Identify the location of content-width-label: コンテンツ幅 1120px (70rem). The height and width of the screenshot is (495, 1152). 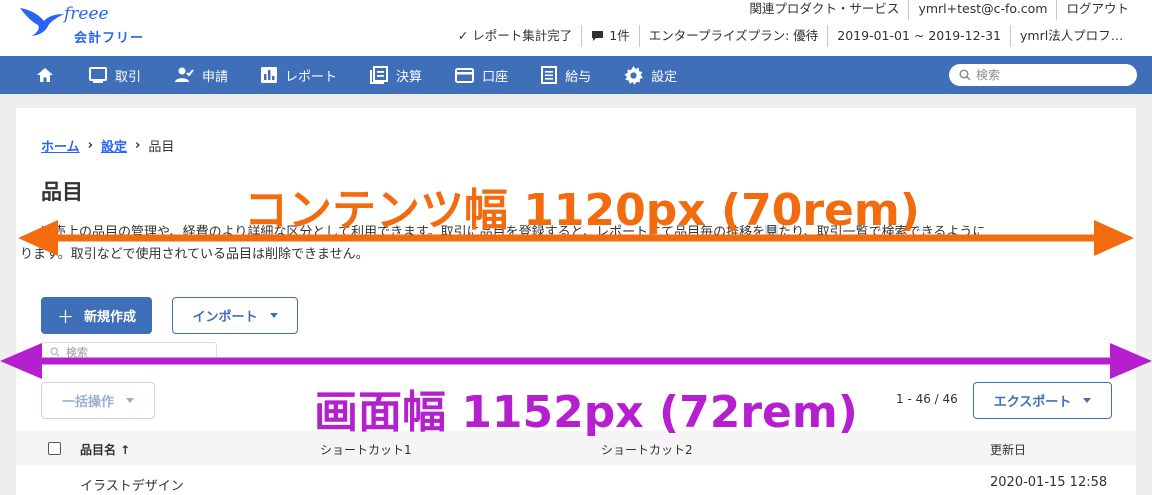
(582, 210).